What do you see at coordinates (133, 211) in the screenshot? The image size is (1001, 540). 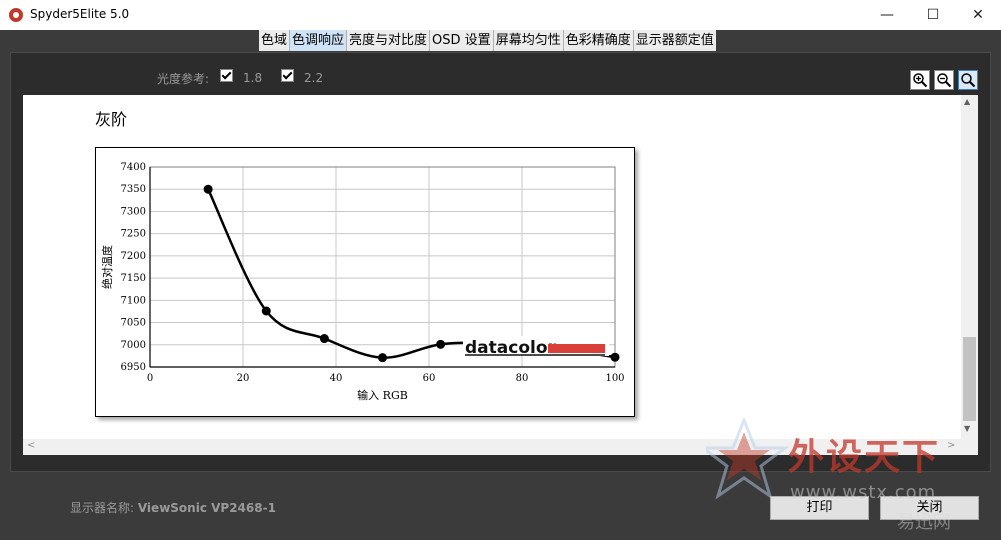 I see `y-tick-label: 7300` at bounding box center [133, 211].